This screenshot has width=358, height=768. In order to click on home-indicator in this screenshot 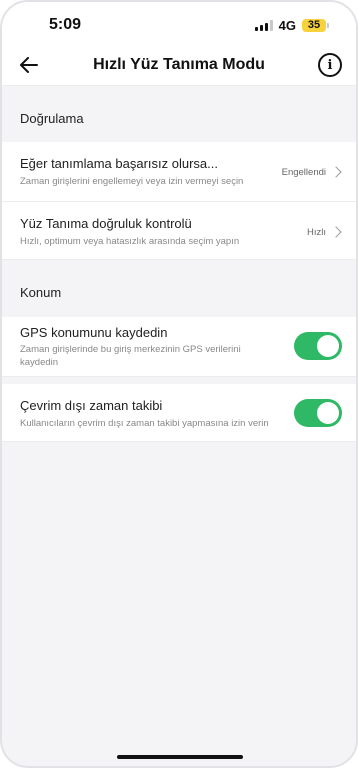, I will do `click(180, 757)`.